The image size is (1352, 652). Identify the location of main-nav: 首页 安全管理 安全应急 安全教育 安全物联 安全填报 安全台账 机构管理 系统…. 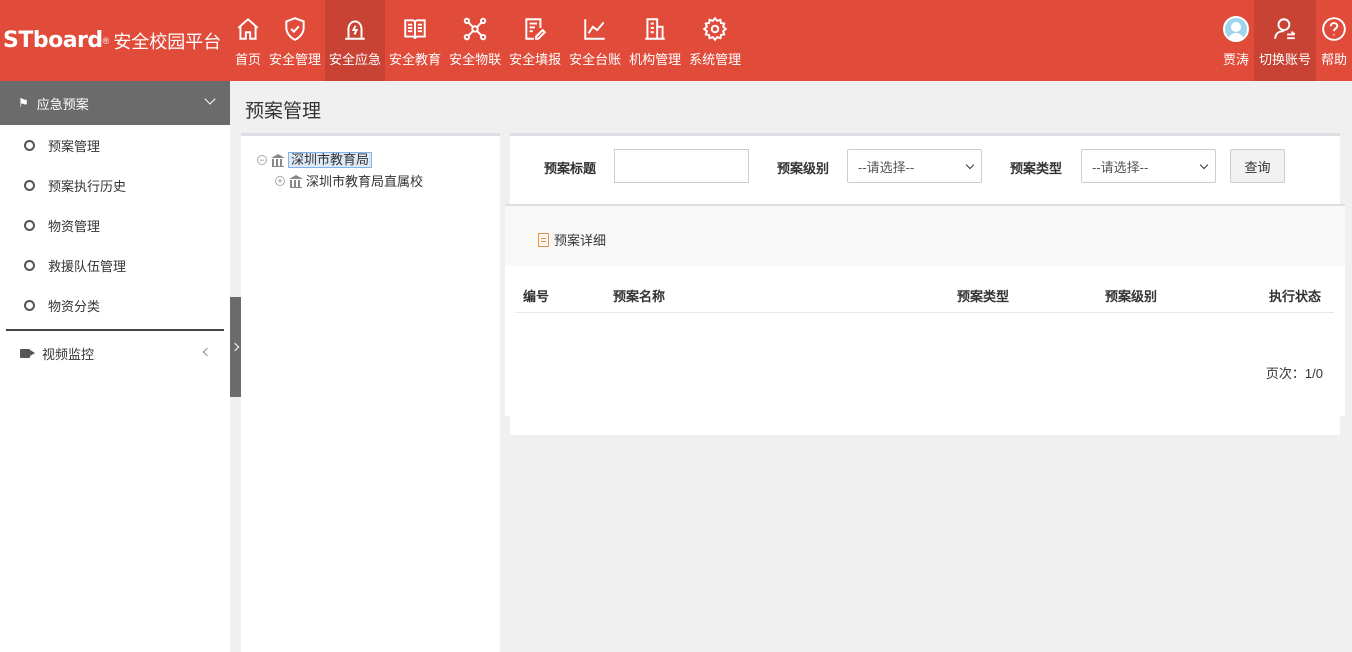
(488, 40).